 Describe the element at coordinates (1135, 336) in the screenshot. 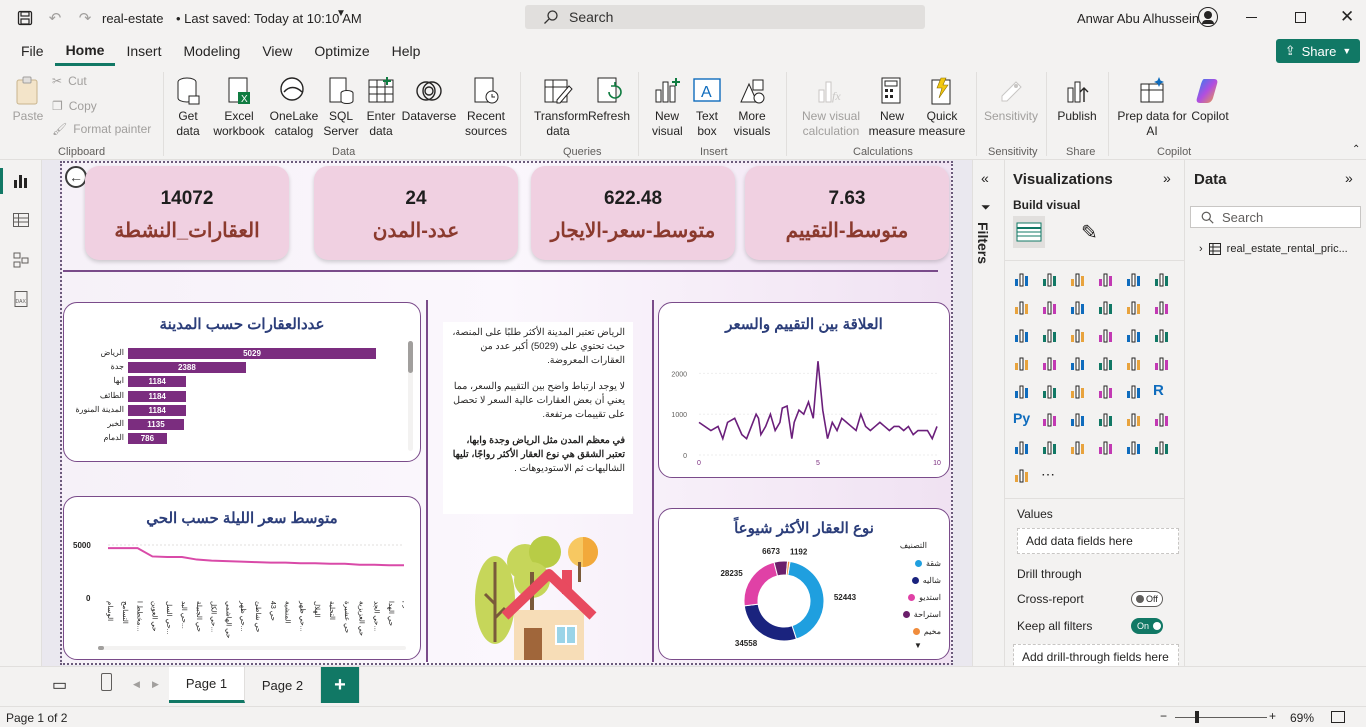

I see `donut-icon` at that location.